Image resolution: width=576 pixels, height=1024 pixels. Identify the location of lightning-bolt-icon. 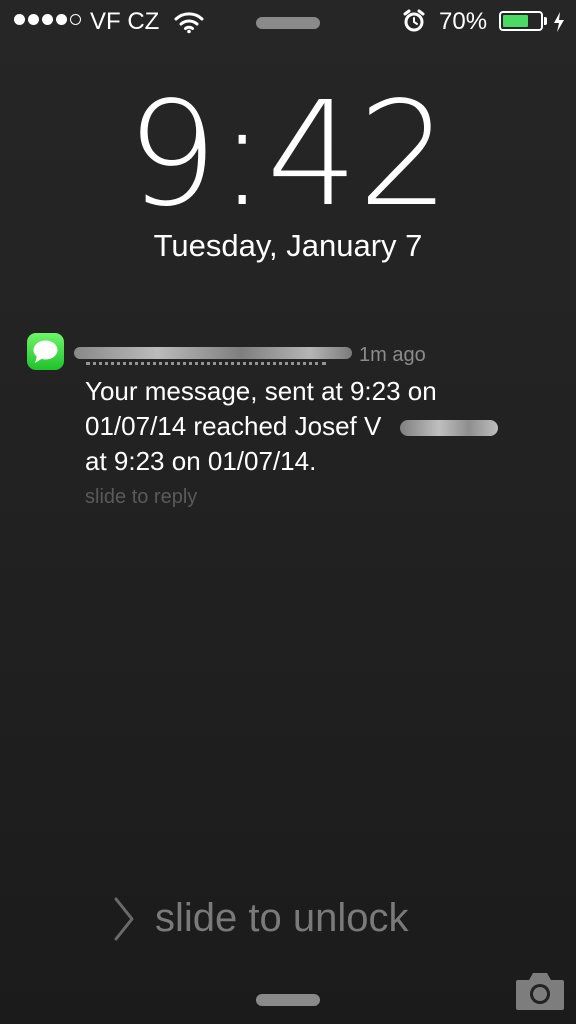
(559, 24).